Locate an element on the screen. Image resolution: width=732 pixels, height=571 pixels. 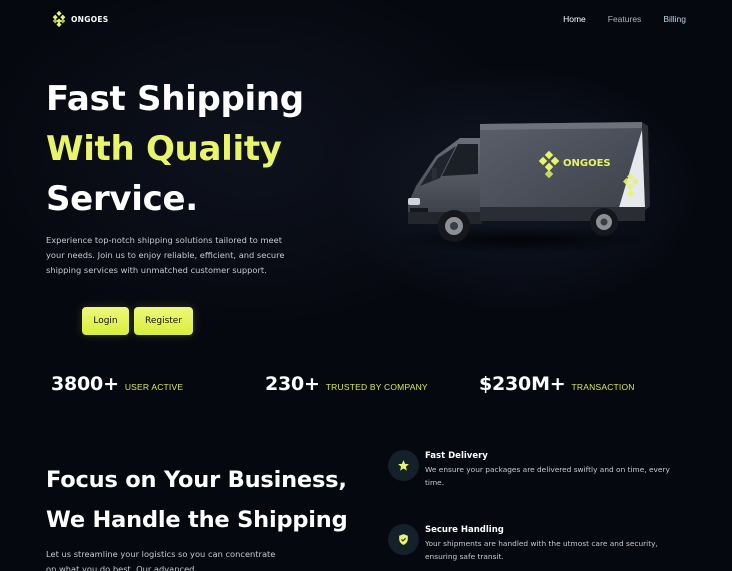
feature-title: Secure Handling is located at coordinates (464, 530).